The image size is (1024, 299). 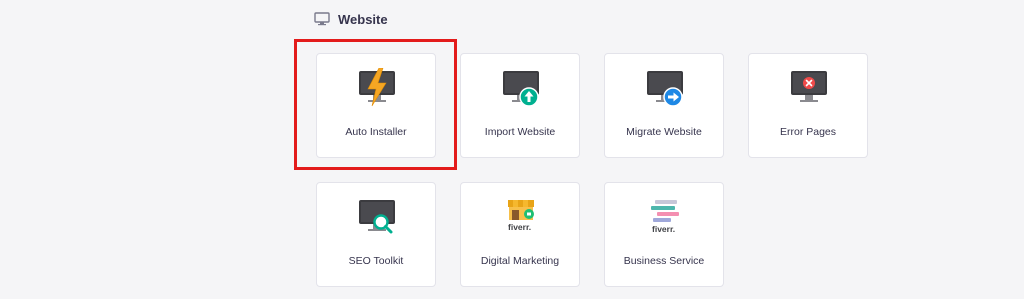 I want to click on card-label: Business Service, so click(x=664, y=261).